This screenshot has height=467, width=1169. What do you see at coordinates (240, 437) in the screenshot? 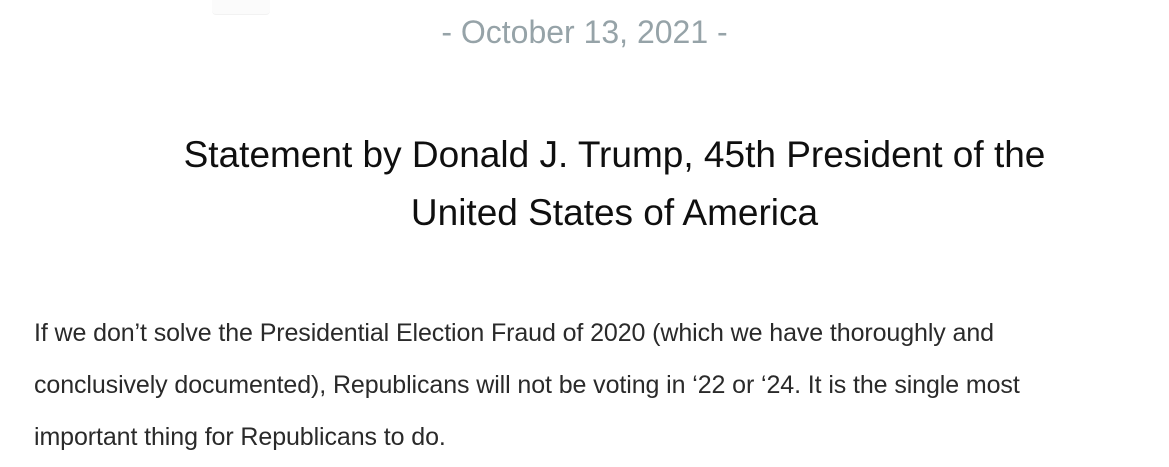
I see `statement-body-line-3: important thing for Republicans to do.` at bounding box center [240, 437].